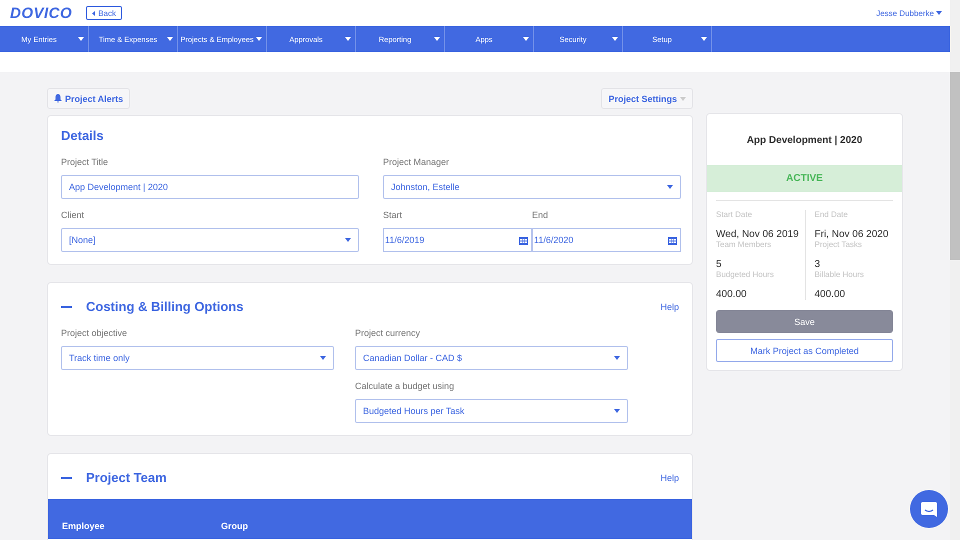  Describe the element at coordinates (41, 13) in the screenshot. I see `logo: DOVICO` at that location.